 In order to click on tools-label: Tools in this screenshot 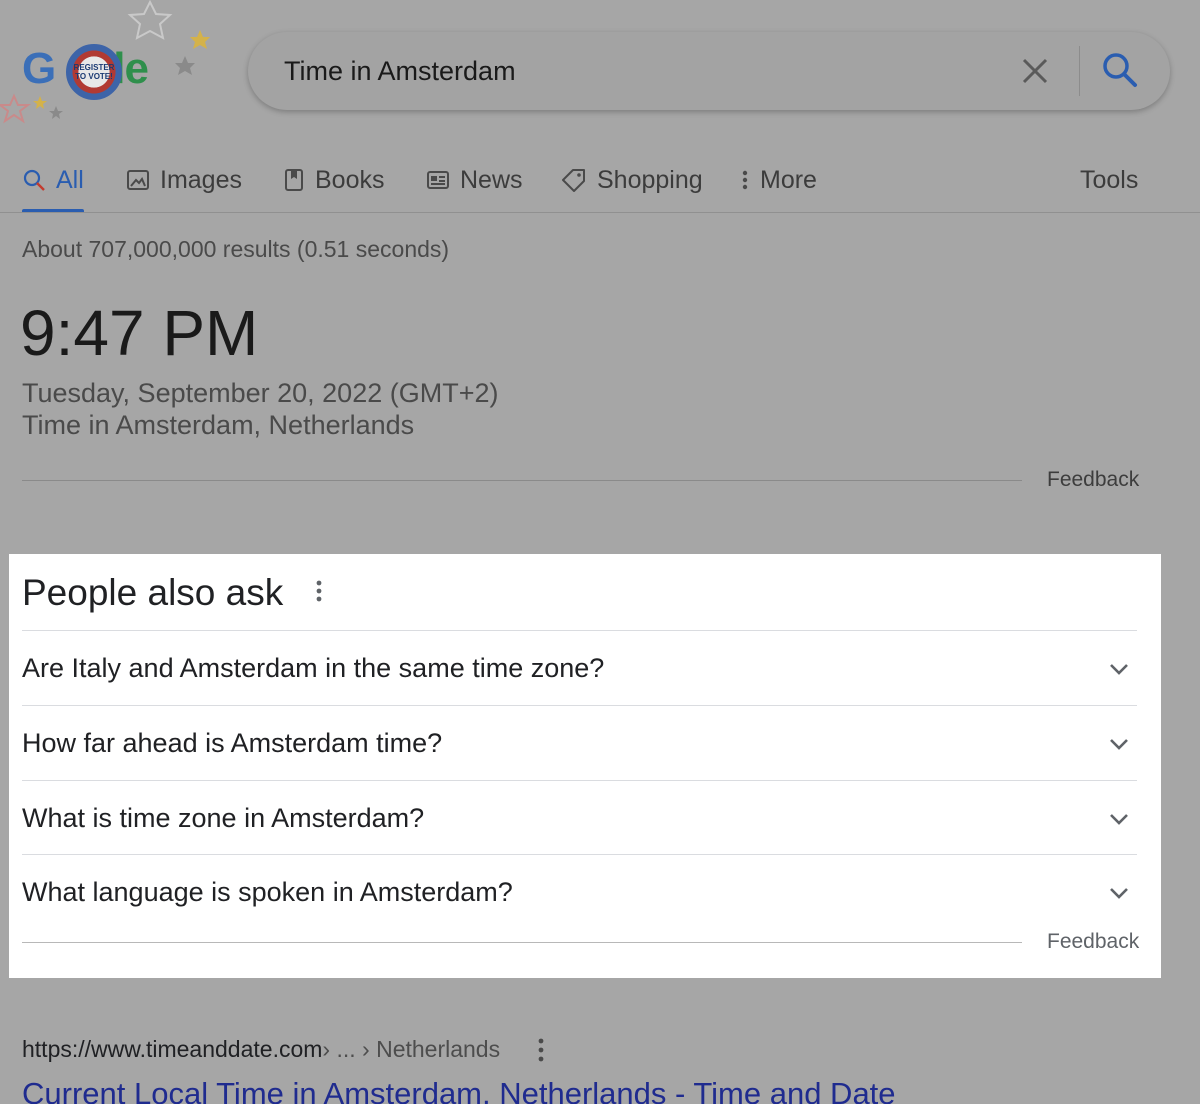, I will do `click(1109, 179)`.